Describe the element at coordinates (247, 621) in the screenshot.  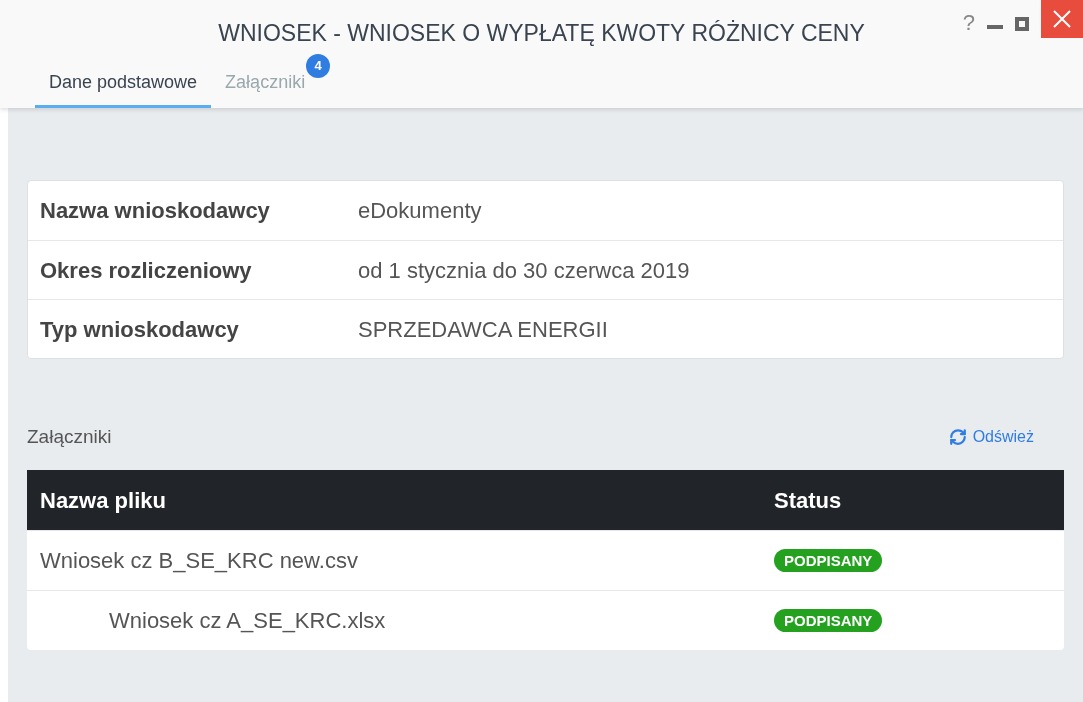
I see `file-name: Wniosek cz A_SE_KRC.xlsx` at that location.